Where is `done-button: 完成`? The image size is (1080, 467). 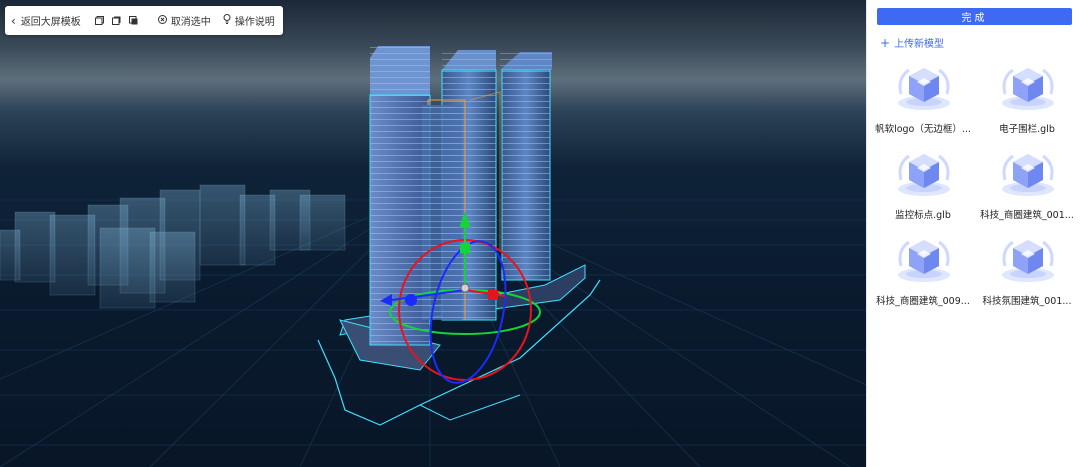 done-button: 完成 is located at coordinates (974, 16).